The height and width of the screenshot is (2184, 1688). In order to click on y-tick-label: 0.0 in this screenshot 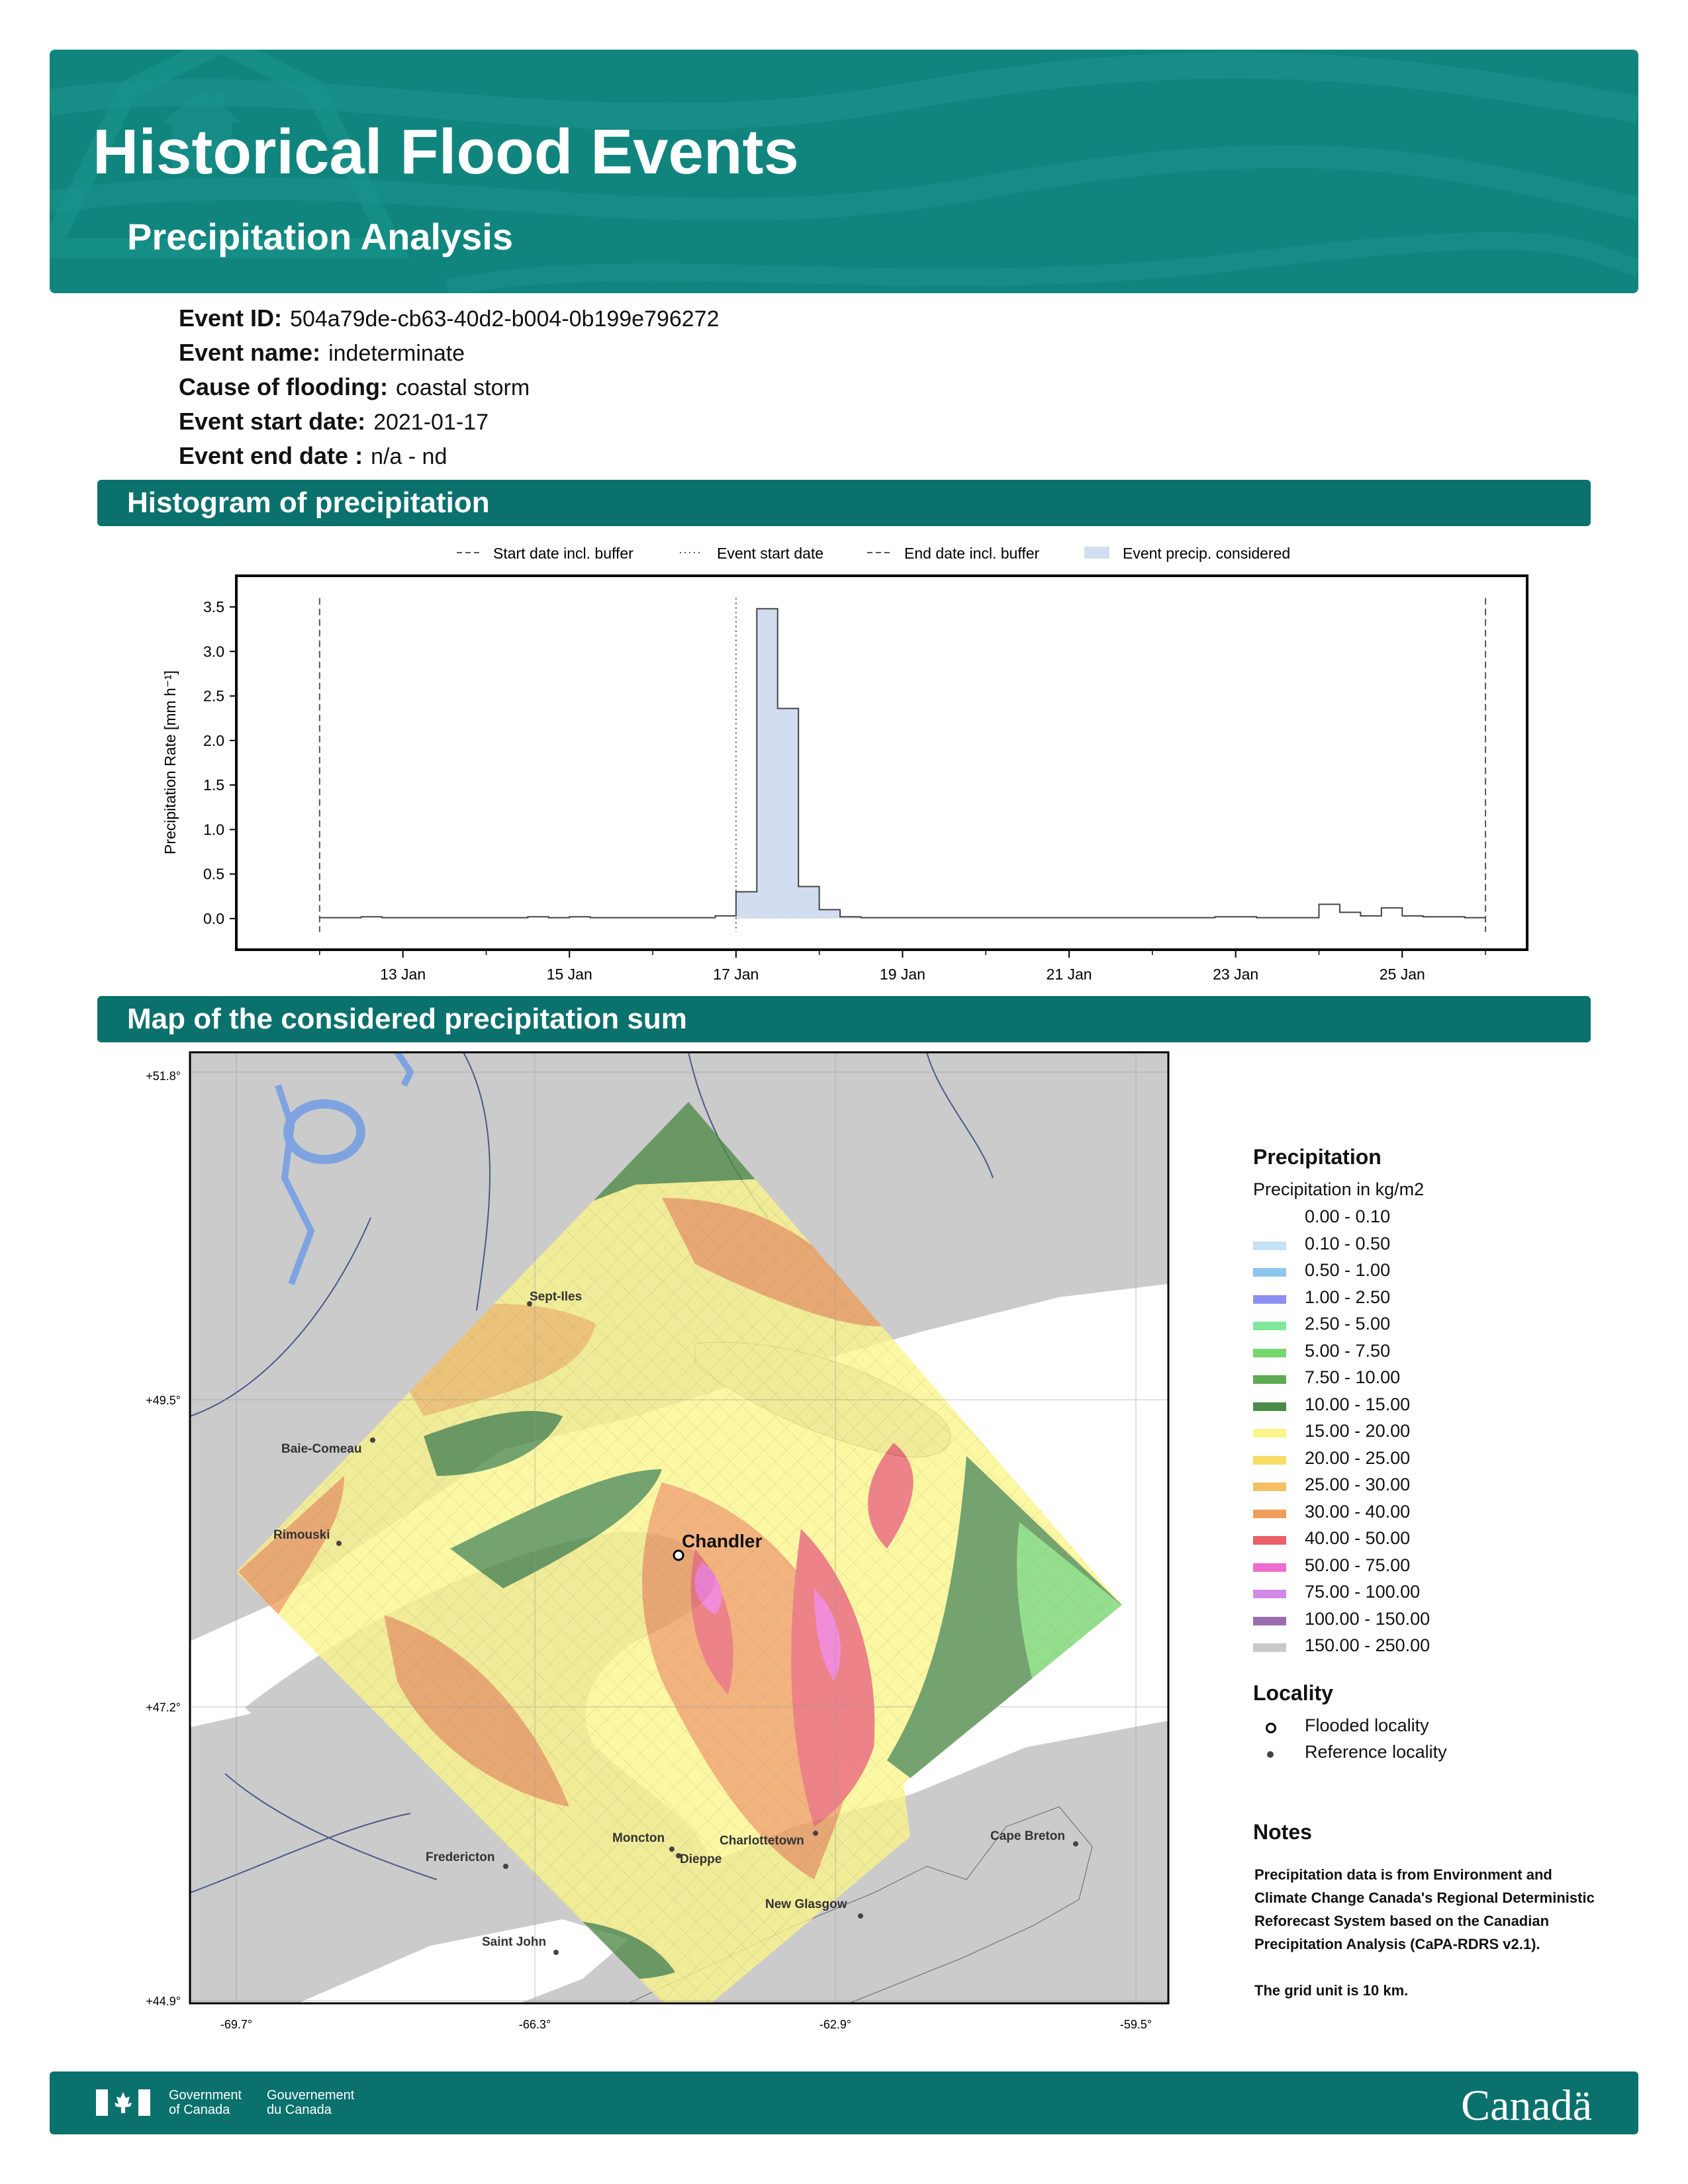, I will do `click(213, 919)`.